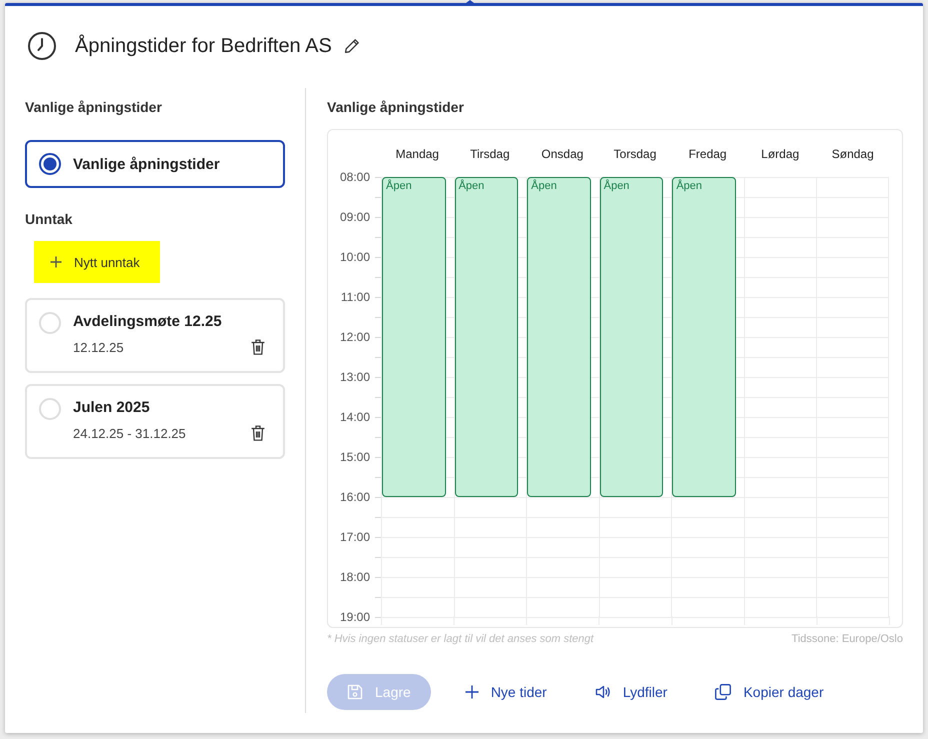 This screenshot has width=928, height=739. Describe the element at coordinates (355, 537) in the screenshot. I see `time-label: 17:00` at that location.